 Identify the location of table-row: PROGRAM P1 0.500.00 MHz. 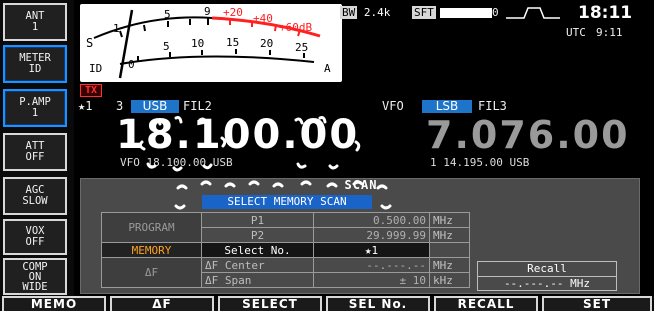
(285, 227).